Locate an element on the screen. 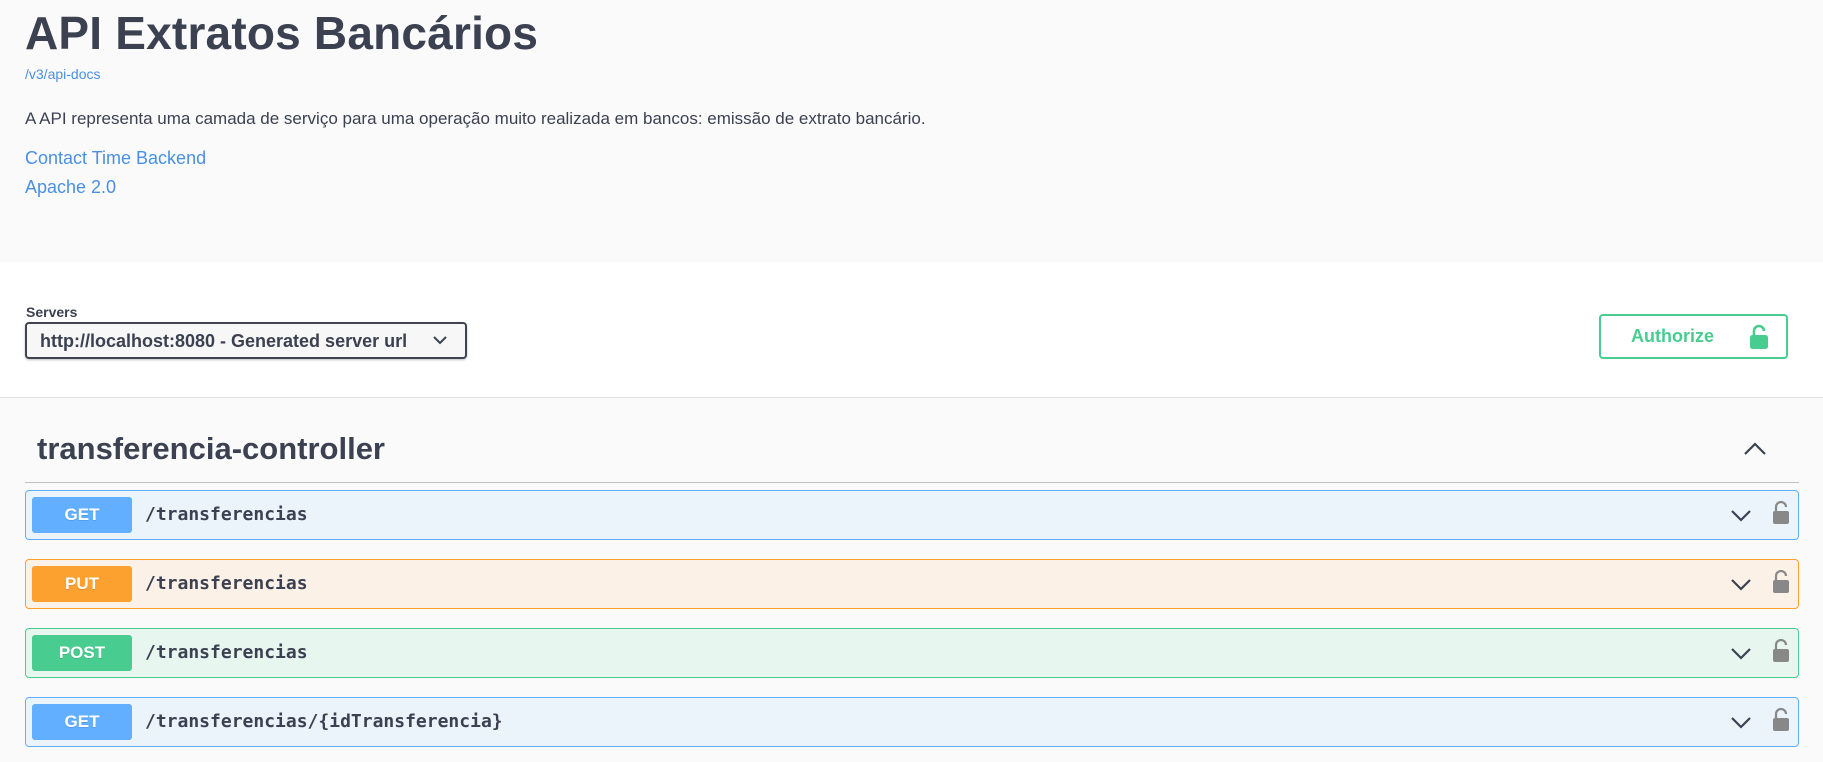 Image resolution: width=1823 pixels, height=762 pixels. authorize-label: Authorize is located at coordinates (1672, 336).